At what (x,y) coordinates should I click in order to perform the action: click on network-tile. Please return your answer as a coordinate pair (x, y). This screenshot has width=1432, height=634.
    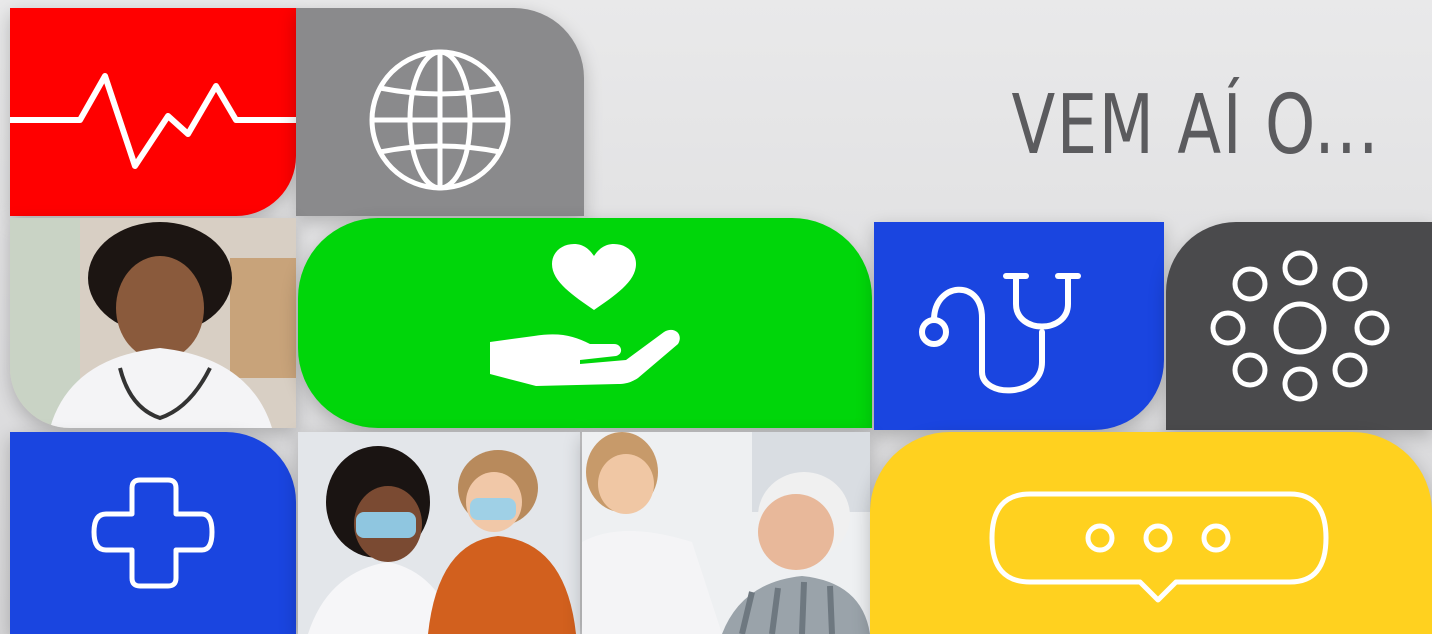
    Looking at the image, I should click on (1299, 326).